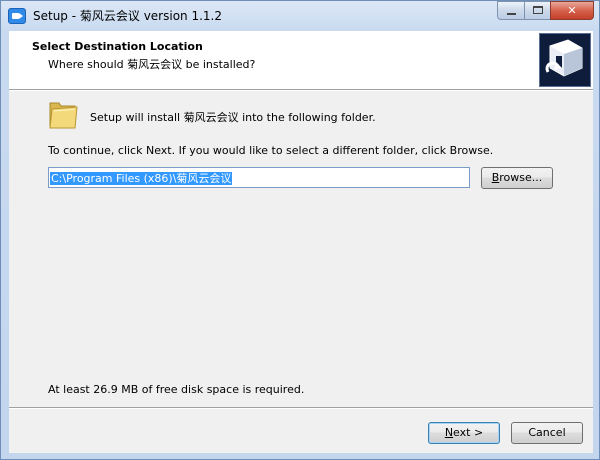 This screenshot has width=600, height=460. Describe the element at coordinates (449, 432) in the screenshot. I see `next-button-access-key: N` at that location.